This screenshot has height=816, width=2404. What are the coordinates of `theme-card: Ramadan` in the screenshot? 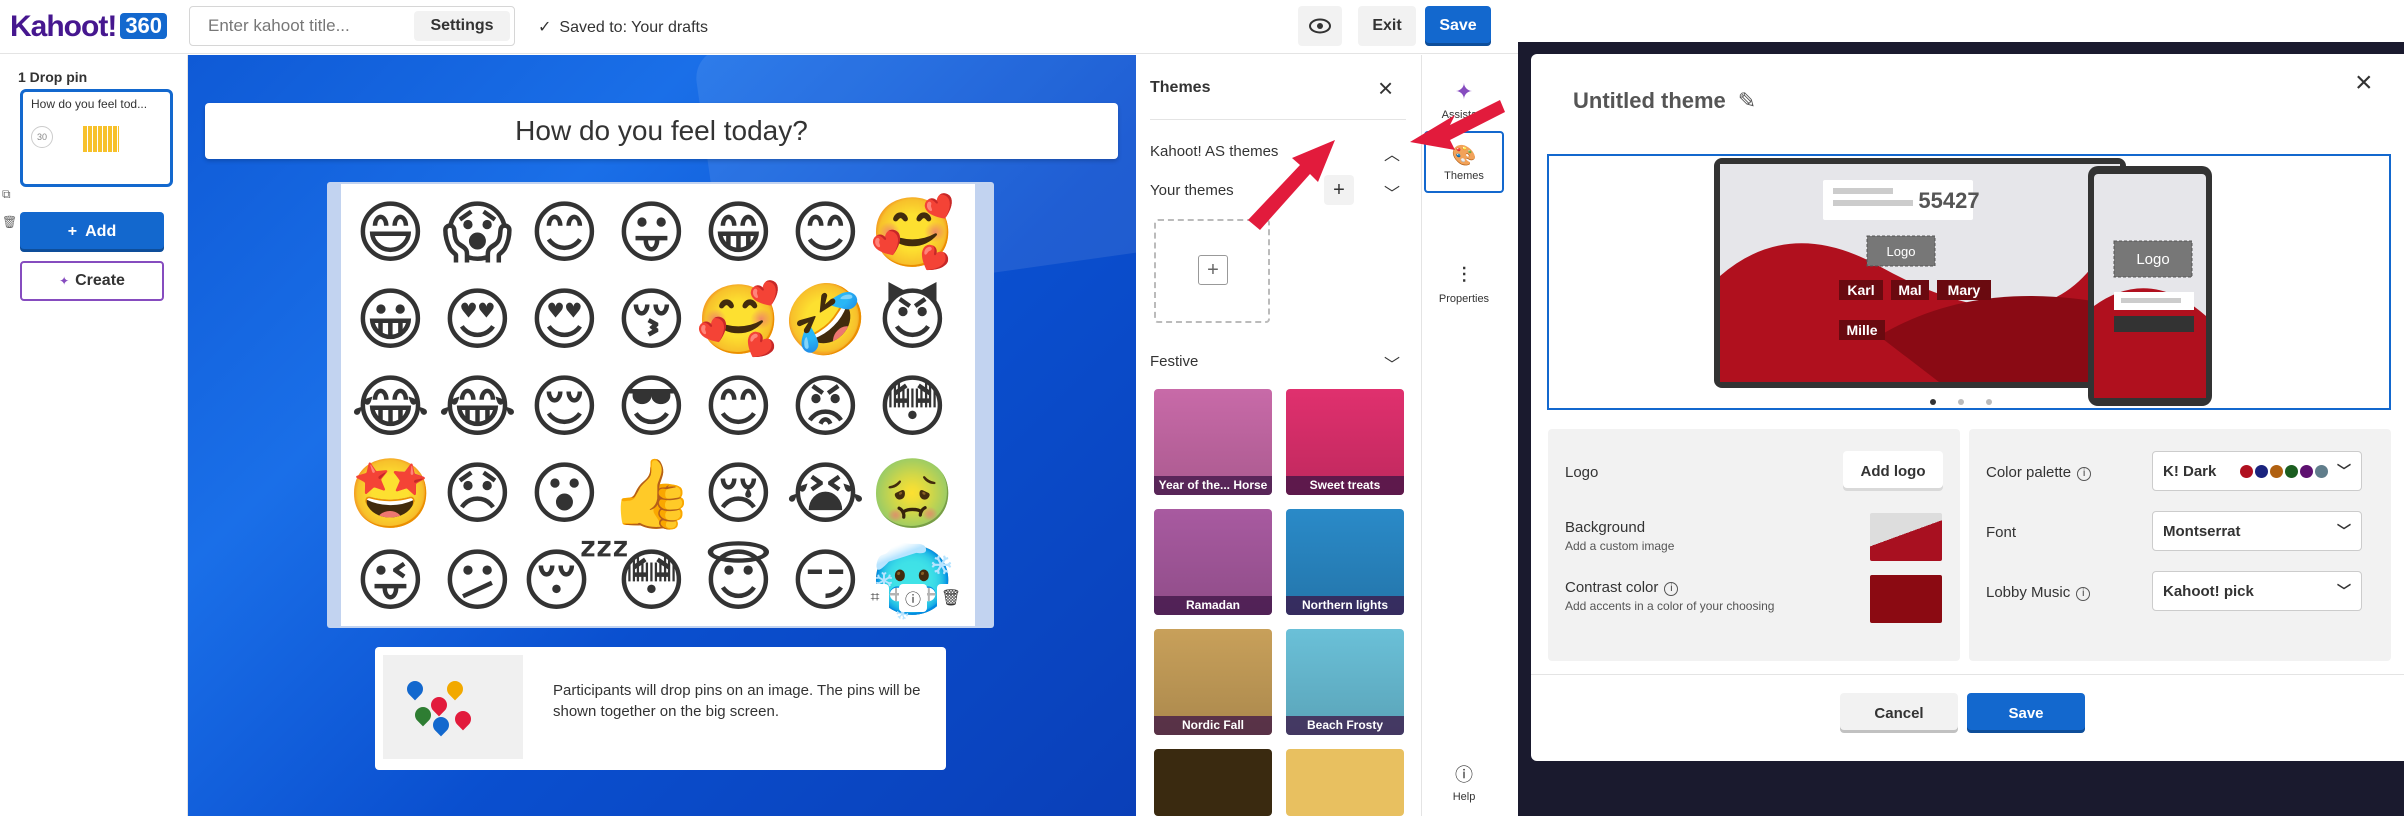 It's located at (1213, 562).